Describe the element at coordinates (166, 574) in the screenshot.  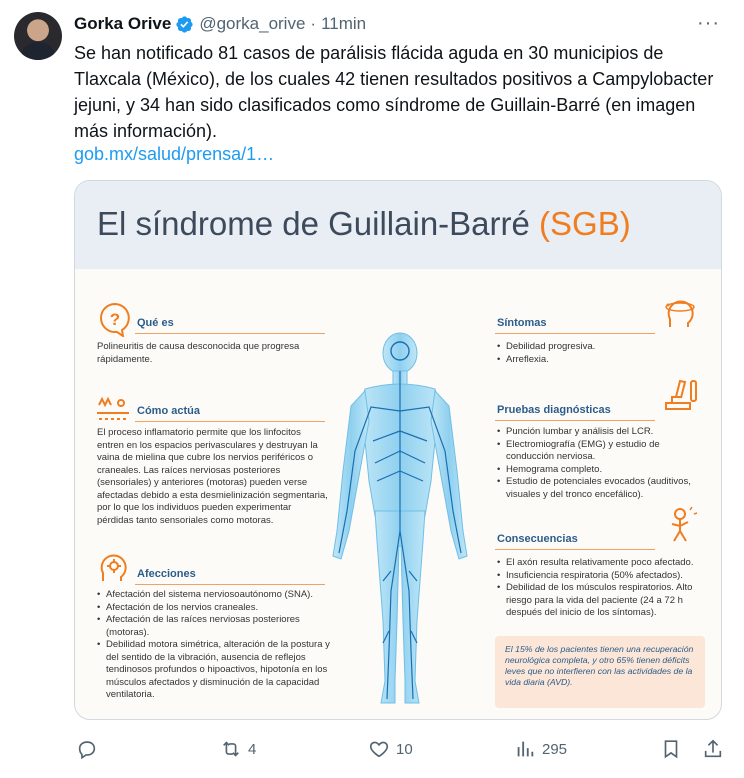
I see `section-title-afecciones: Afecciones` at that location.